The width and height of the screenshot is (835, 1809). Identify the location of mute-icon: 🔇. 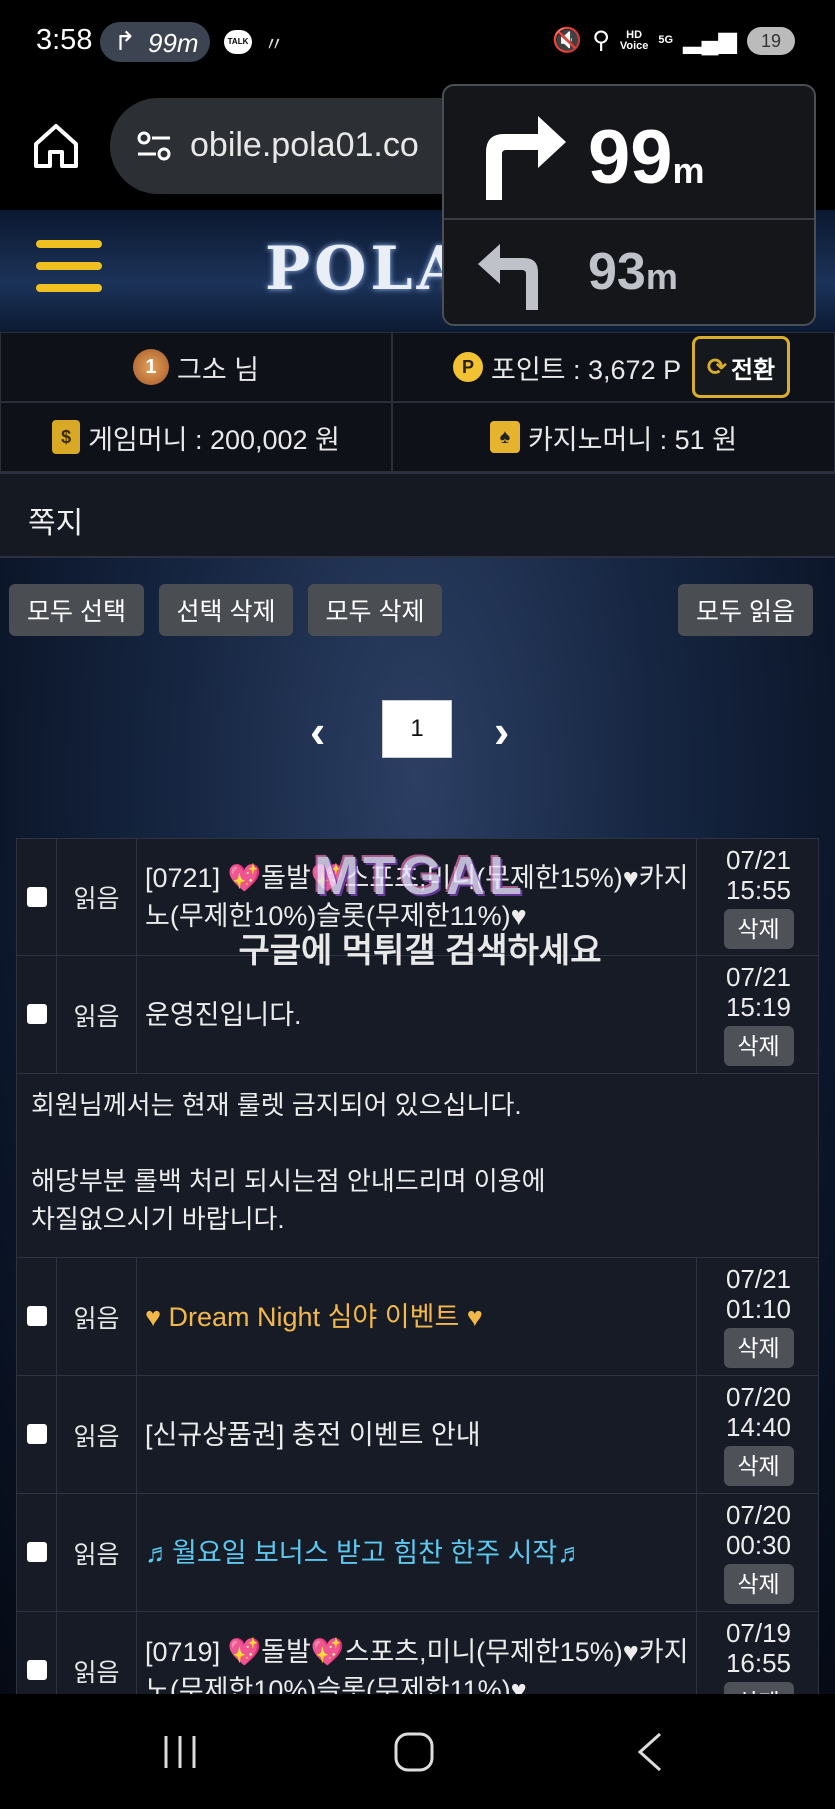
(567, 40).